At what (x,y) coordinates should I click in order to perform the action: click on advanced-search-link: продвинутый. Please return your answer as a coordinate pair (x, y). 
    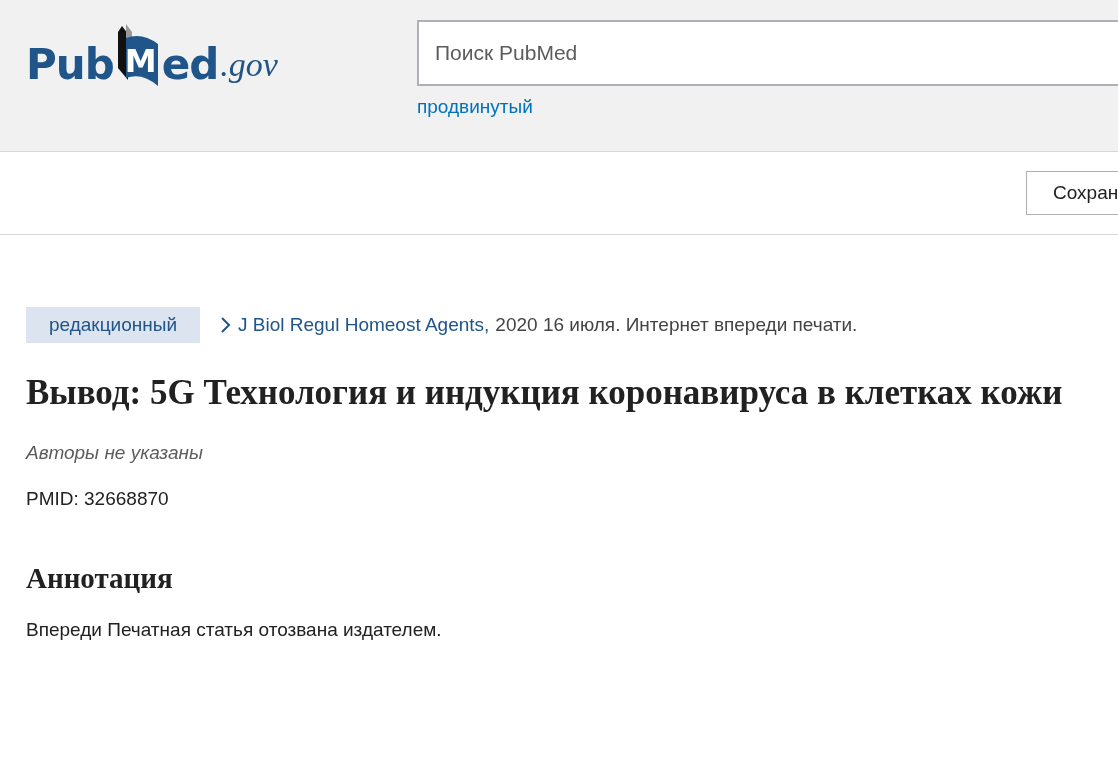
    Looking at the image, I should click on (475, 107).